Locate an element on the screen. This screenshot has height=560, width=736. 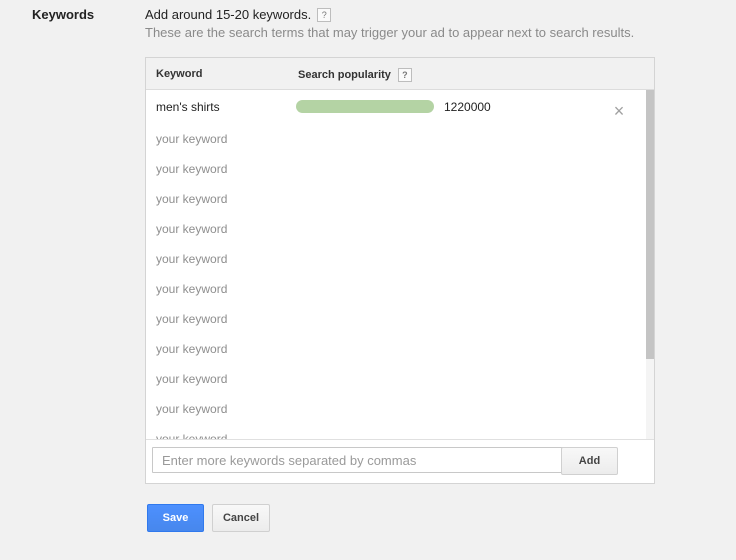
column-header-popularity: Search popularity ? is located at coordinates (355, 75).